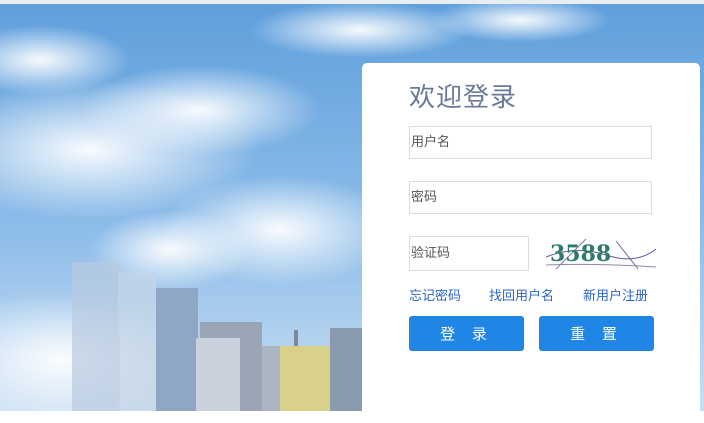  What do you see at coordinates (580, 254) in the screenshot?
I see `captcha-text: 3588` at bounding box center [580, 254].